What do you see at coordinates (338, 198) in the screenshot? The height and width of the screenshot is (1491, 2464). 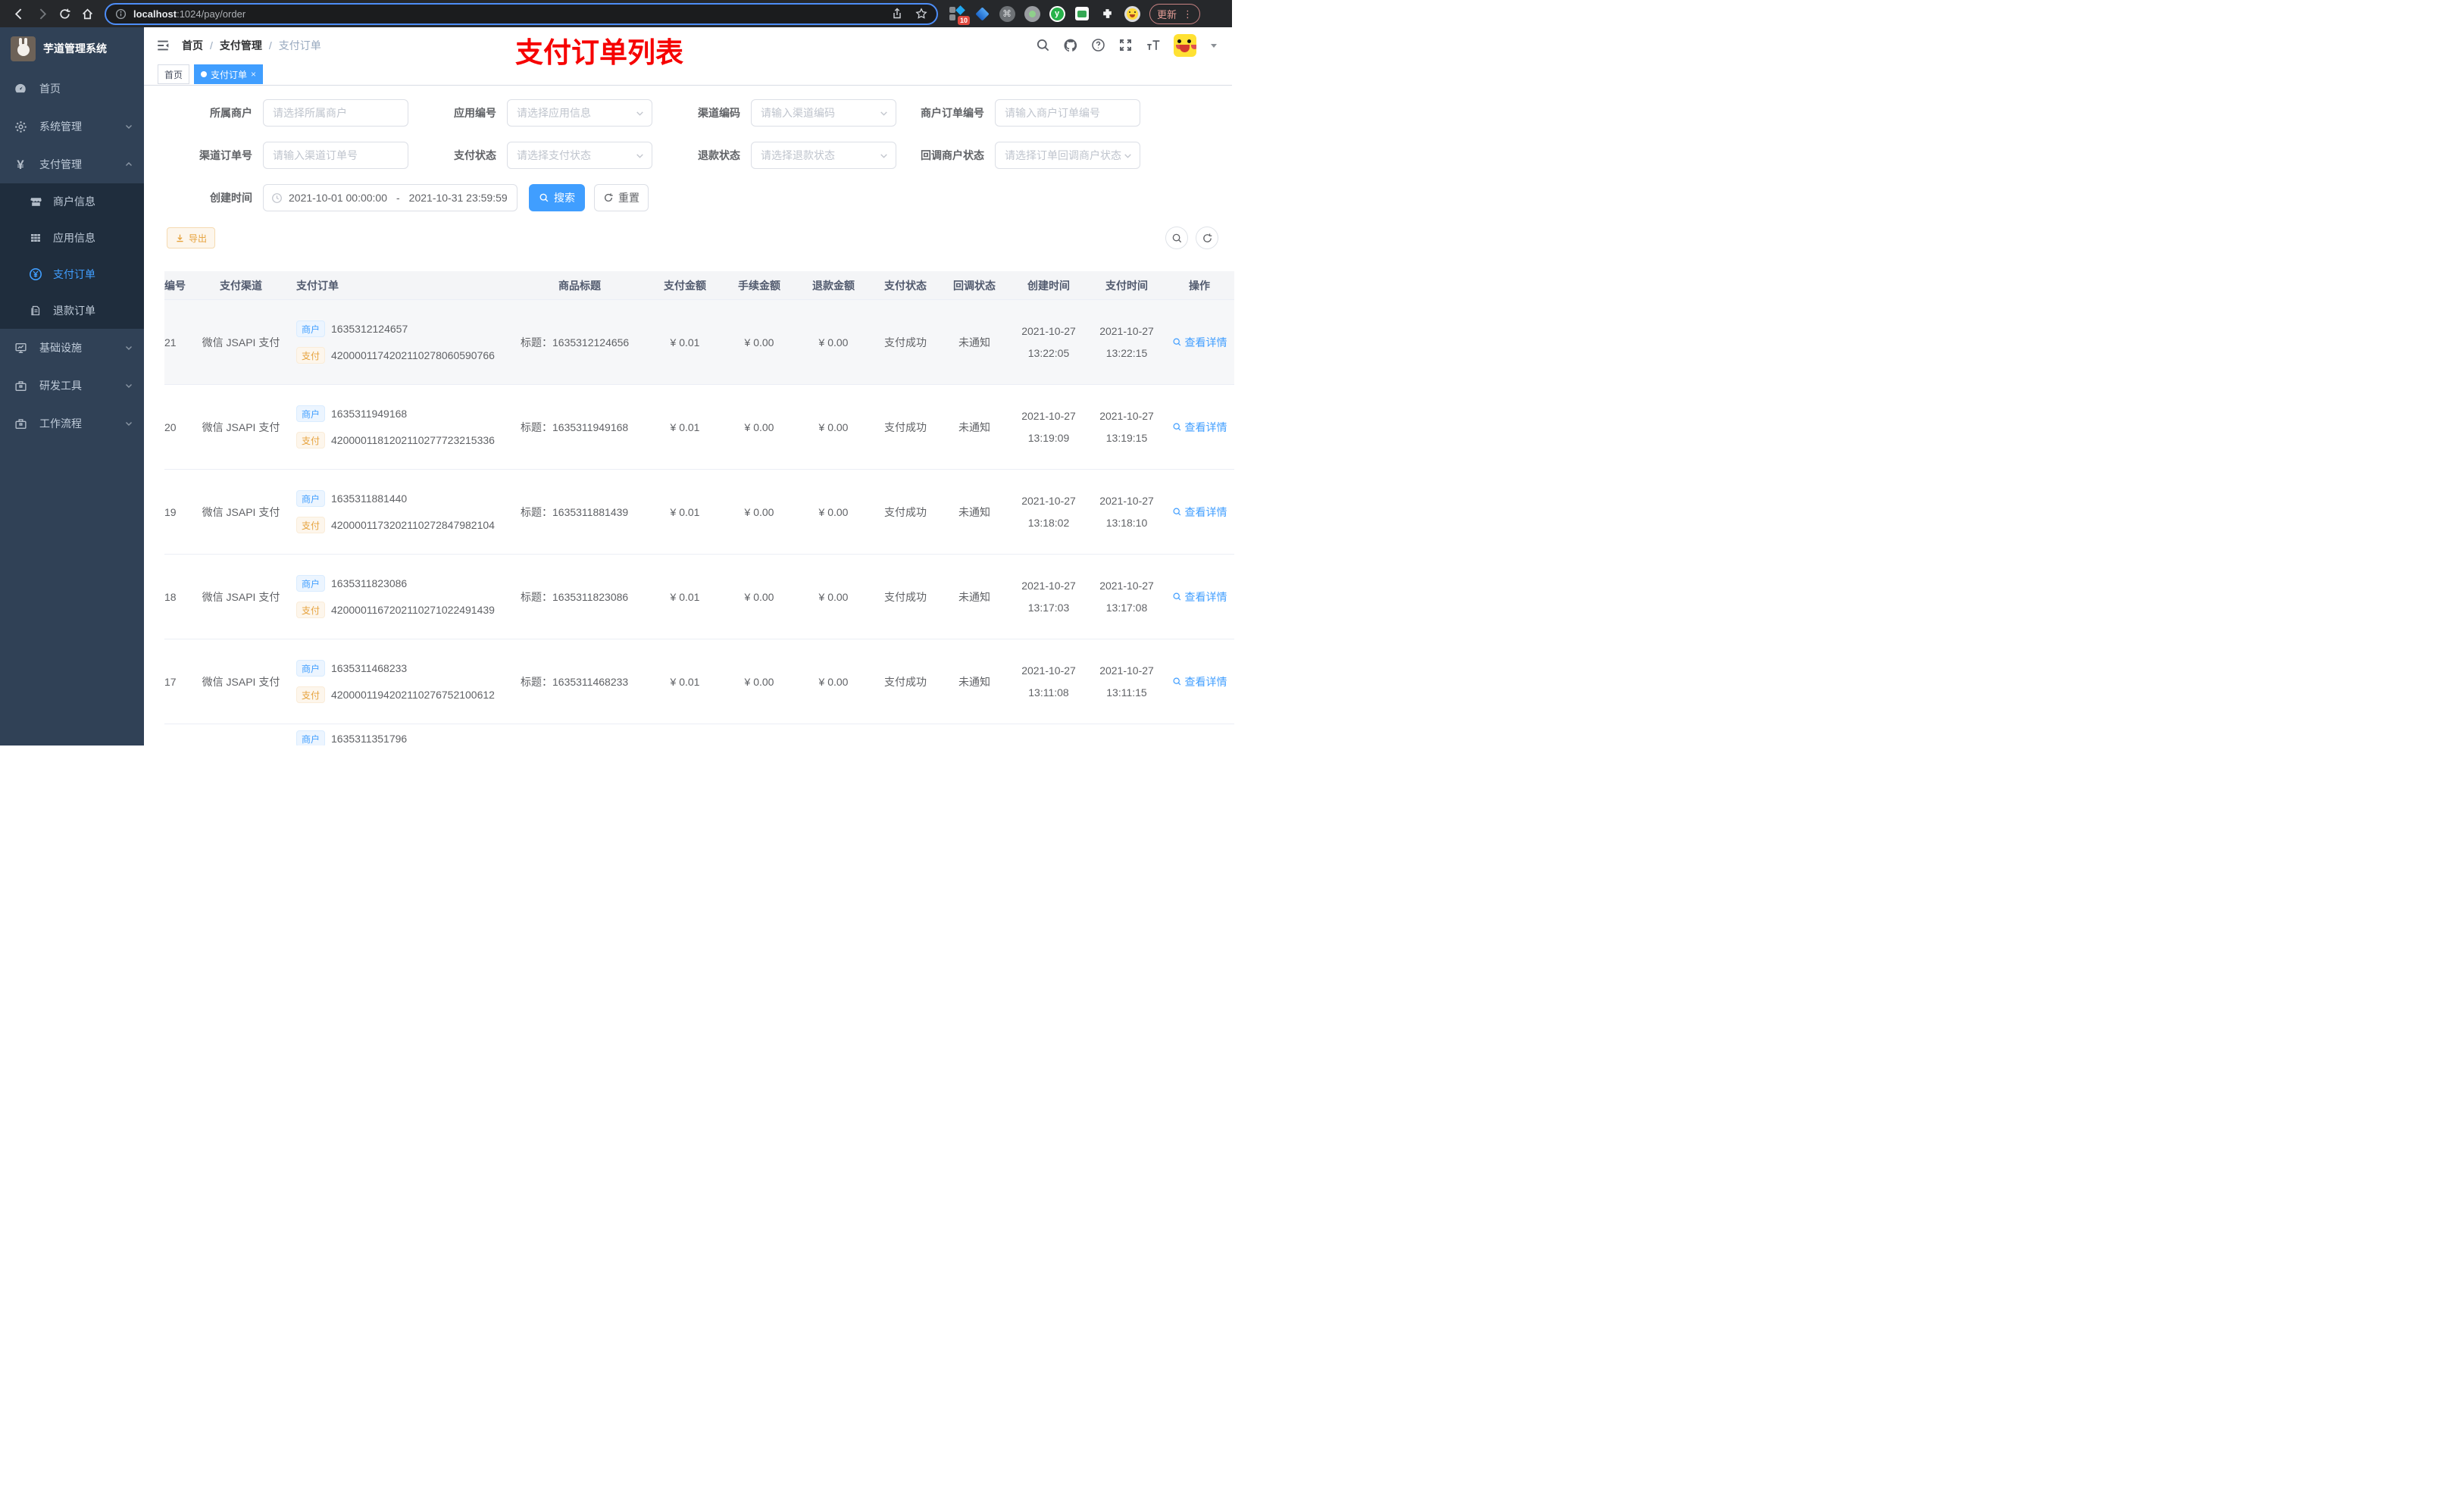 I see `date-start: 2021-10-01 00:00:00` at bounding box center [338, 198].